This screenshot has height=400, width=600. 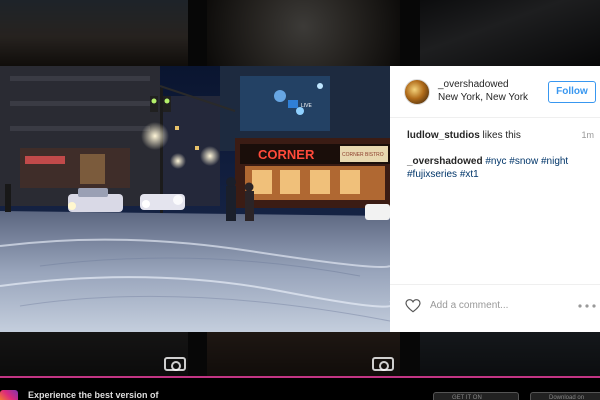 I want to click on bistro-sign-text: CORNER BISTRO, so click(x=363, y=155).